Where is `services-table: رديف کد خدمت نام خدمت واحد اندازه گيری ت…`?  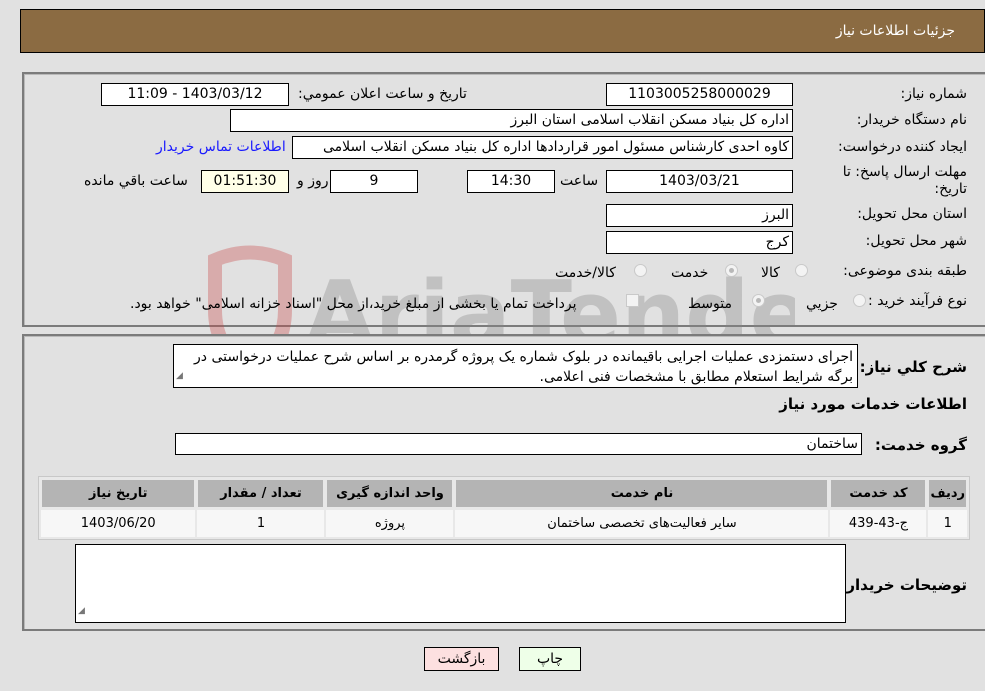 services-table: رديف کد خدمت نام خدمت واحد اندازه گيری ت… is located at coordinates (504, 508).